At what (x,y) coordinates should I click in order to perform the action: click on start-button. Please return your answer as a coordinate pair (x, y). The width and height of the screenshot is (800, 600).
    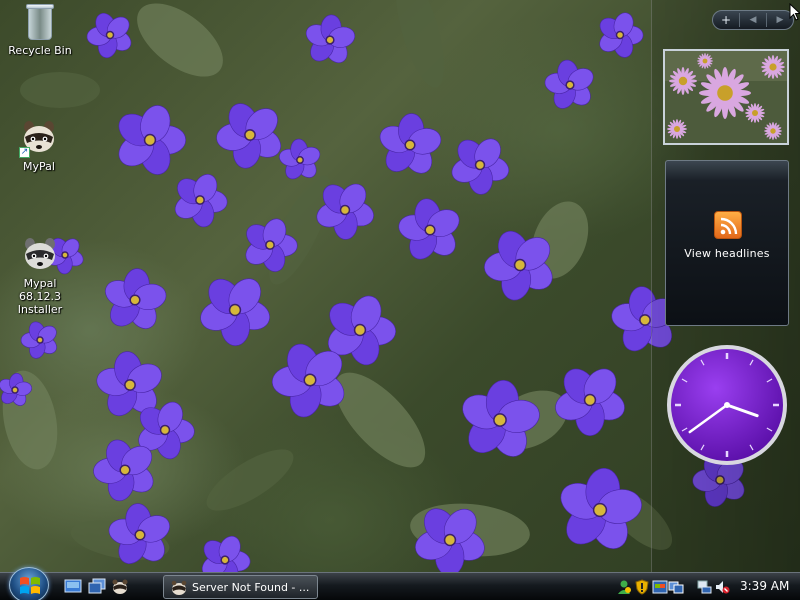
    Looking at the image, I should click on (29, 583).